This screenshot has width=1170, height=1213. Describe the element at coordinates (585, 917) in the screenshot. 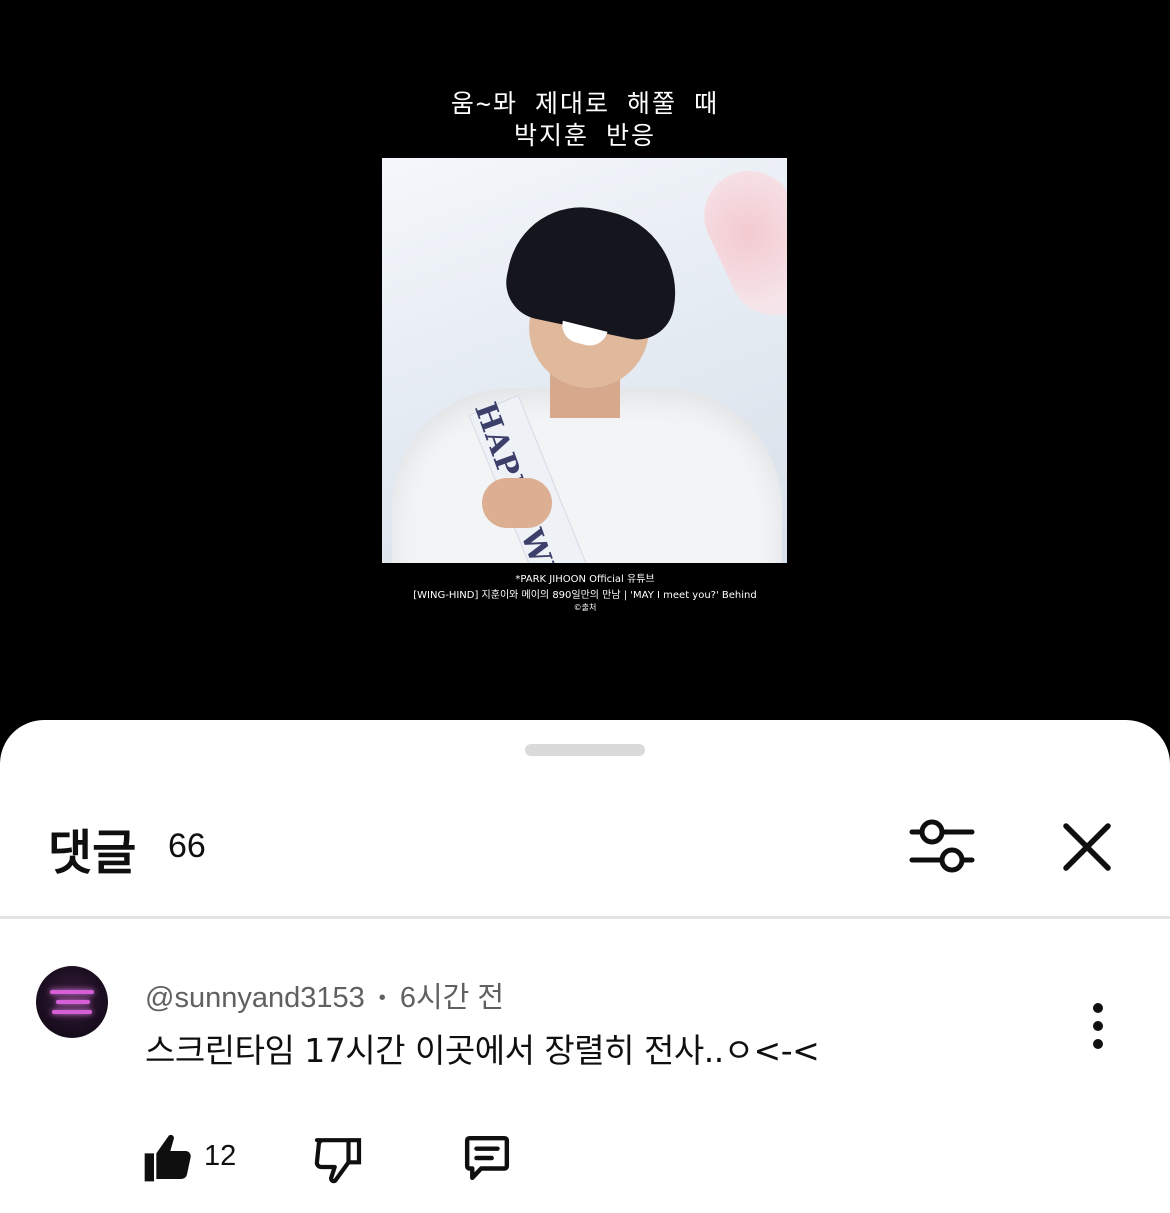

I see `header-divider` at that location.